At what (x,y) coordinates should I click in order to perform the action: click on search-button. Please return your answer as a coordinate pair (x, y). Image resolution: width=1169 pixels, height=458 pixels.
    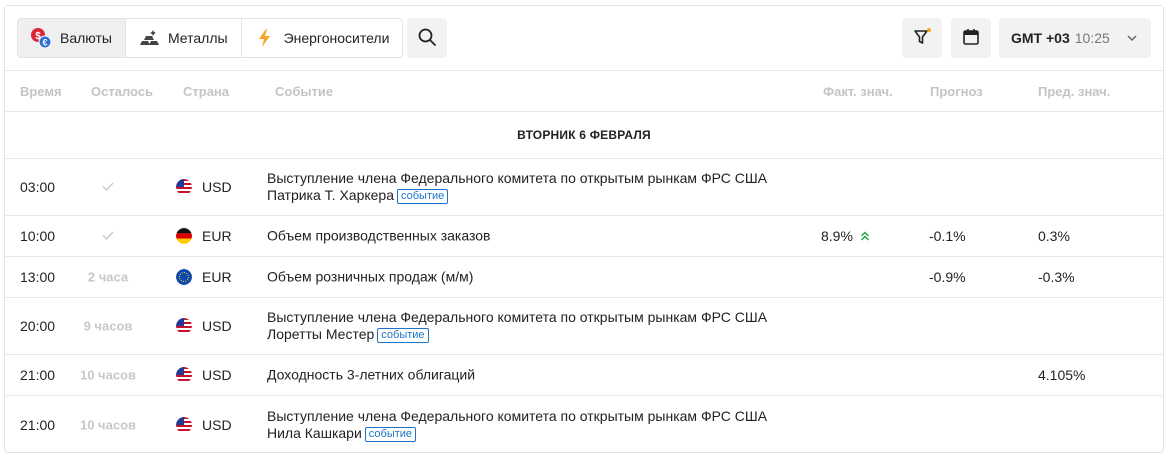
    Looking at the image, I should click on (427, 38).